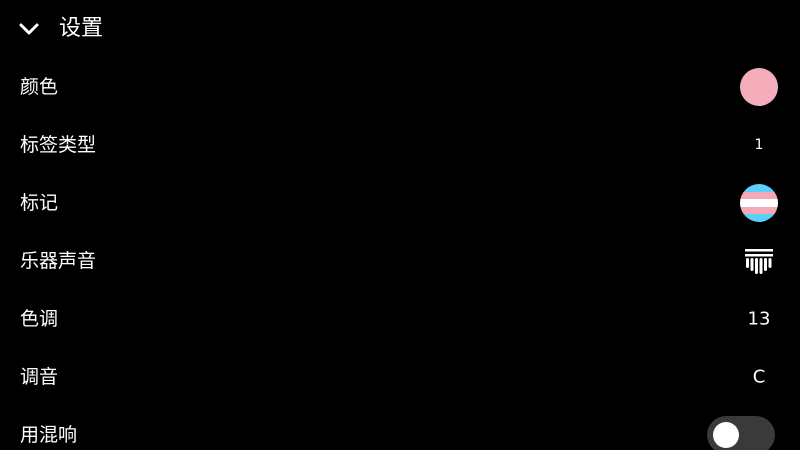 This screenshot has height=450, width=800. What do you see at coordinates (81, 28) in the screenshot?
I see `page-title: 设置` at bounding box center [81, 28].